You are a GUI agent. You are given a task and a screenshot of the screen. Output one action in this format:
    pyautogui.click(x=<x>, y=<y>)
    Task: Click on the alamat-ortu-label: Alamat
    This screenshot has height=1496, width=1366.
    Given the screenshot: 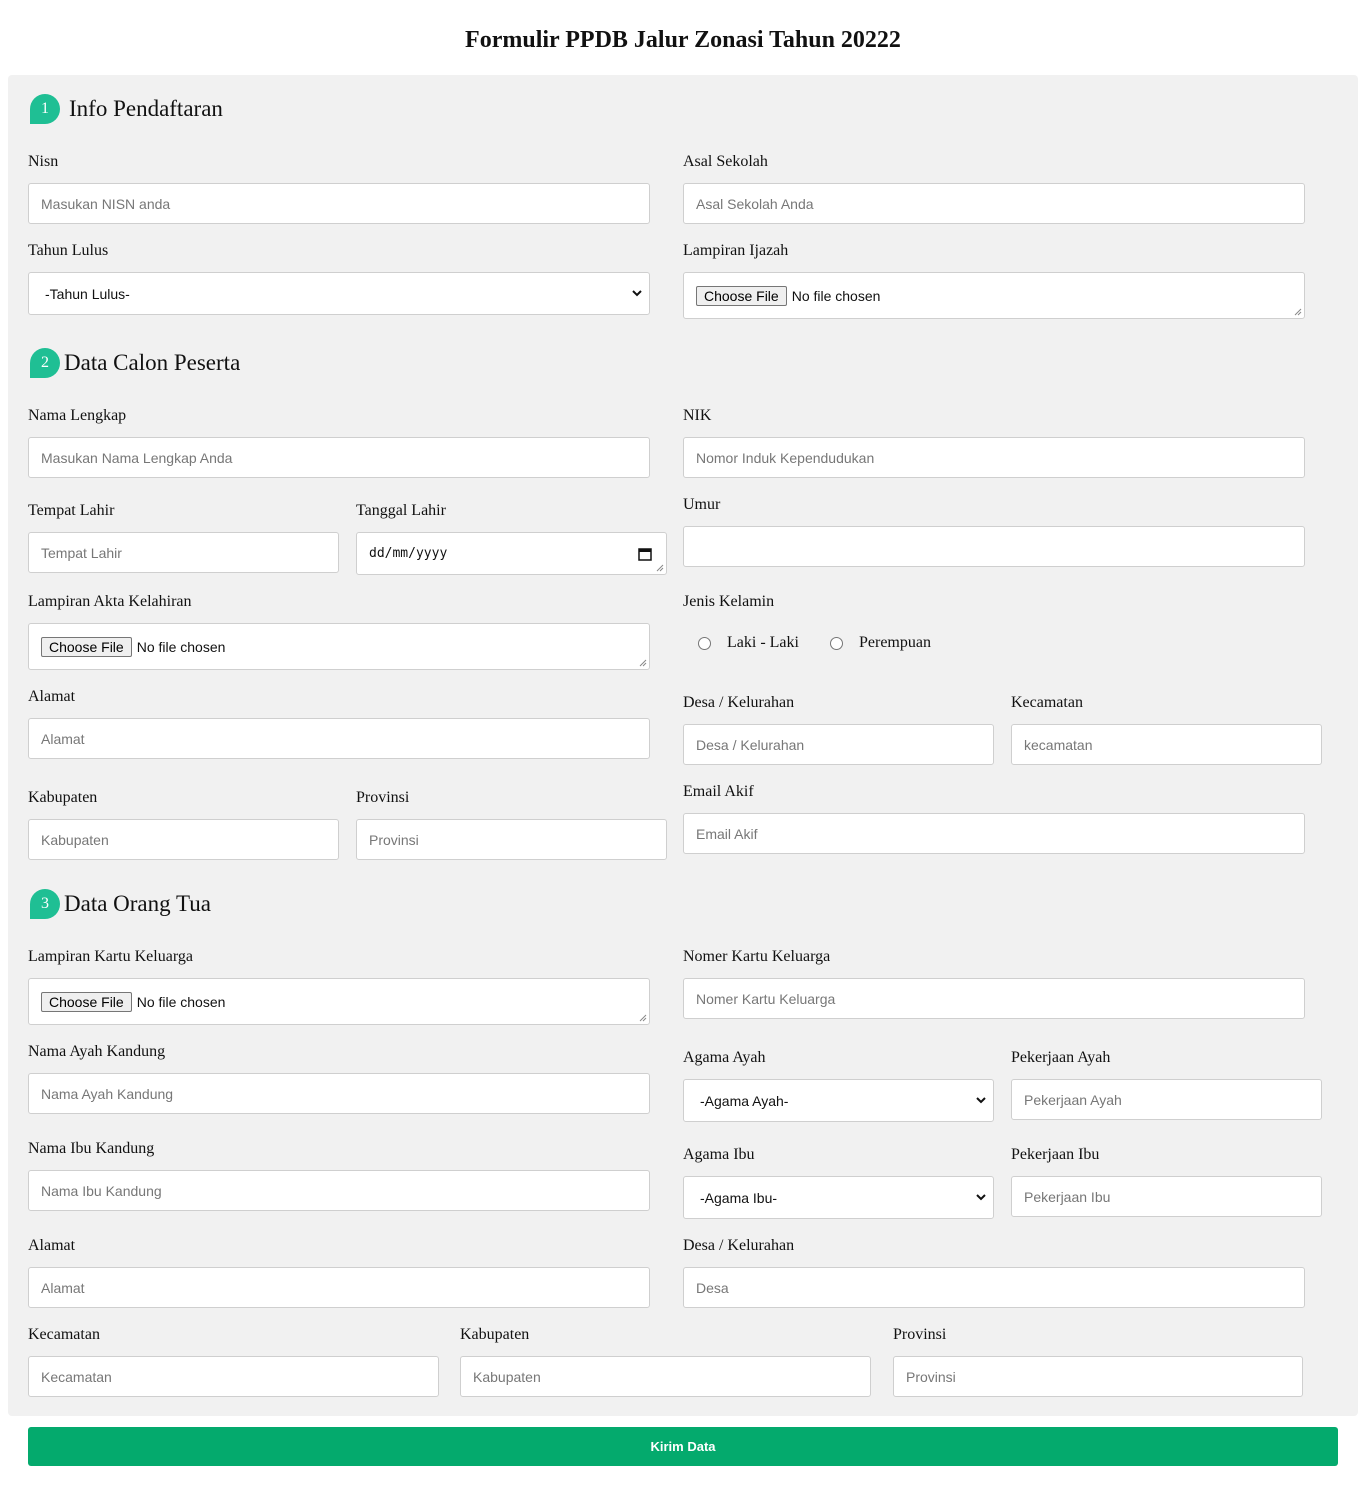 What is the action you would take?
    pyautogui.click(x=52, y=1245)
    